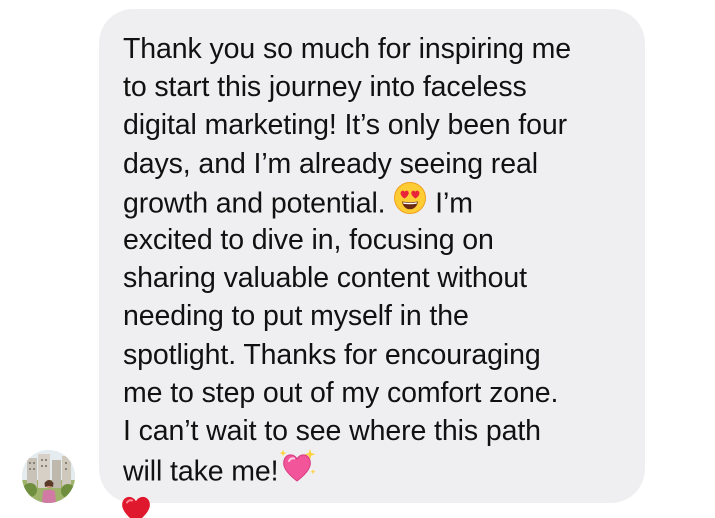  What do you see at coordinates (201, 471) in the screenshot?
I see `message-text: will take me!` at bounding box center [201, 471].